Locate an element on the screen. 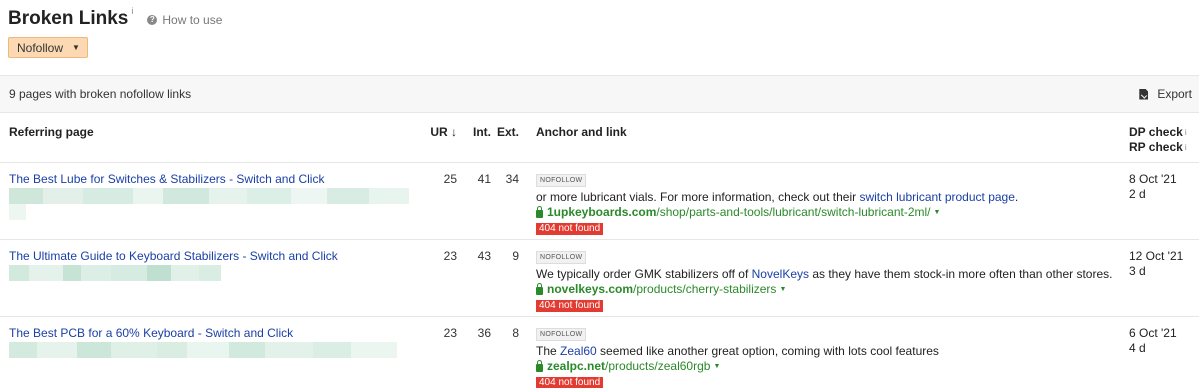 The width and height of the screenshot is (1199, 388). export-label: Export is located at coordinates (1174, 94).